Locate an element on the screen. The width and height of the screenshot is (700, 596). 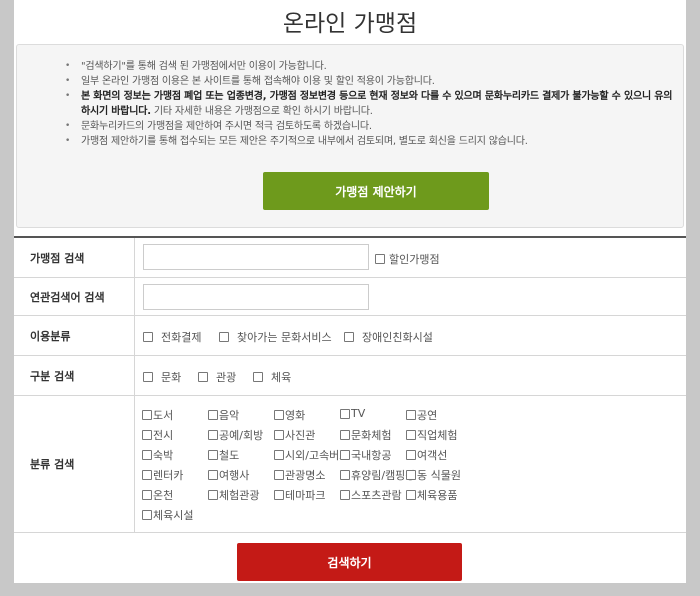
category-option-label: 테마파크 is located at coordinates (305, 495).